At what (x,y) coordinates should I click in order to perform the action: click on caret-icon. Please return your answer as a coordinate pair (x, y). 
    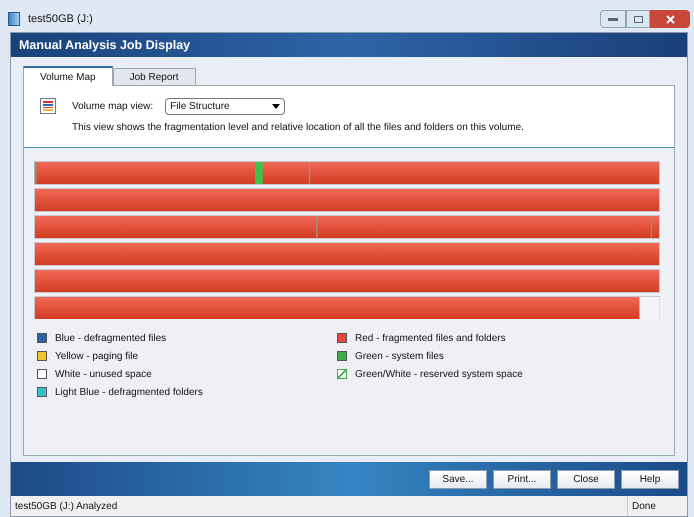
    Looking at the image, I should click on (276, 106).